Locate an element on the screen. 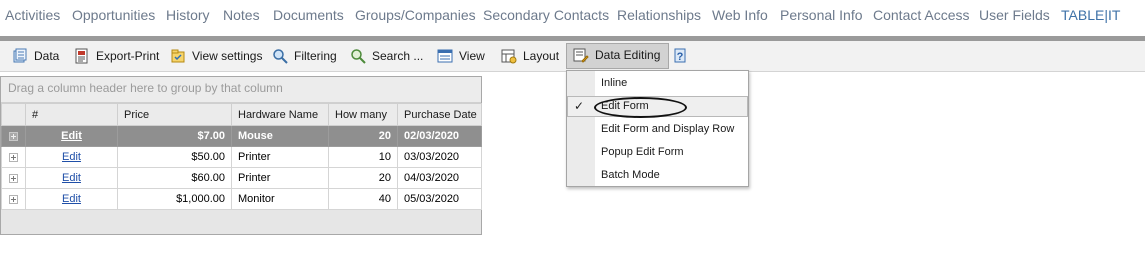 Image resolution: width=1145 pixels, height=258 pixels. how-many-cell: 40 is located at coordinates (363, 199).